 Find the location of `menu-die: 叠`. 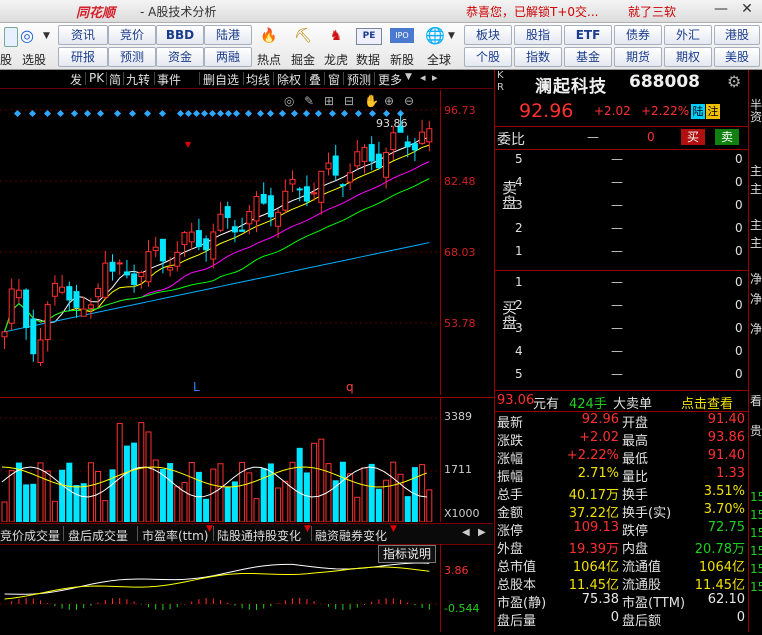

menu-die: 叠 is located at coordinates (315, 79).